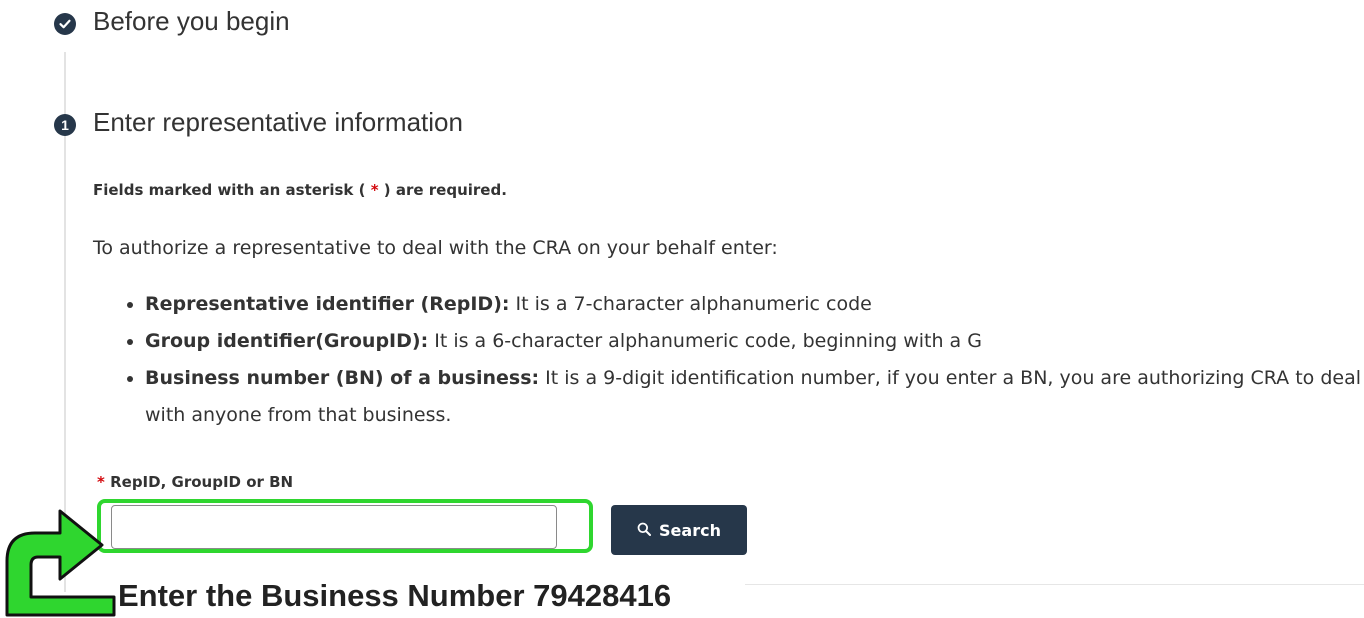  Describe the element at coordinates (191, 21) in the screenshot. I see `step-before-you-begin: Before you begin` at that location.